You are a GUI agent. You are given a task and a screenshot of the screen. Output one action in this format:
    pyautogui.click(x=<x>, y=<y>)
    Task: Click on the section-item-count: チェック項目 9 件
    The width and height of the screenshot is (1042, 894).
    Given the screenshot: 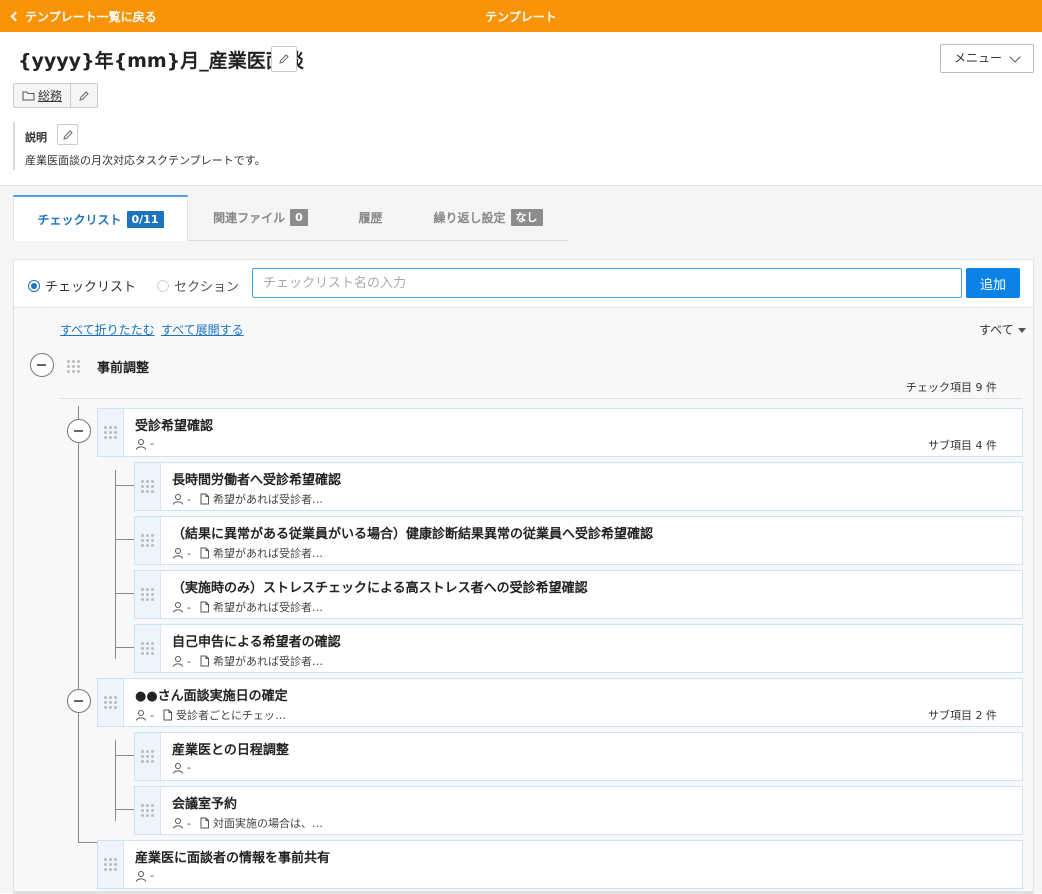 What is the action you would take?
    pyautogui.click(x=951, y=387)
    